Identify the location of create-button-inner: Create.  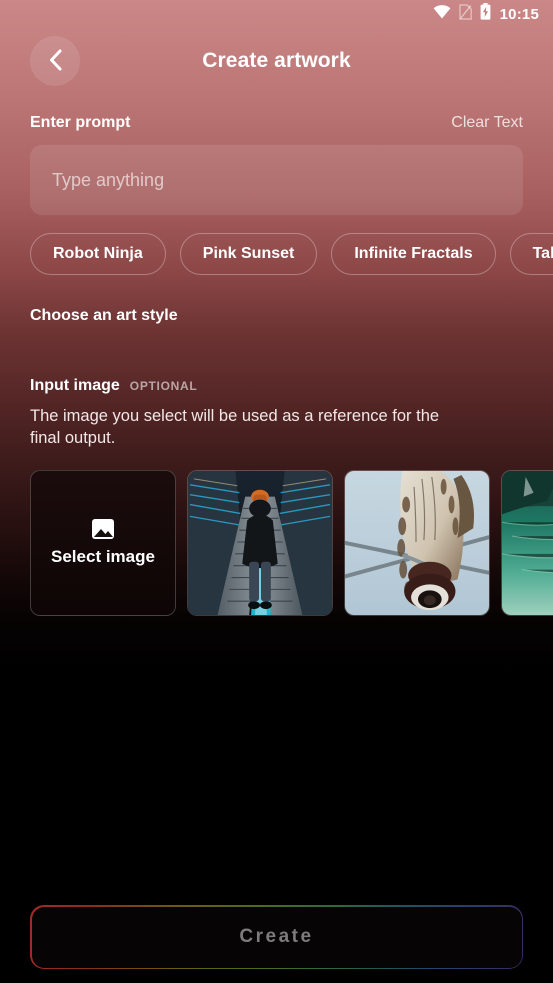
(276, 937).